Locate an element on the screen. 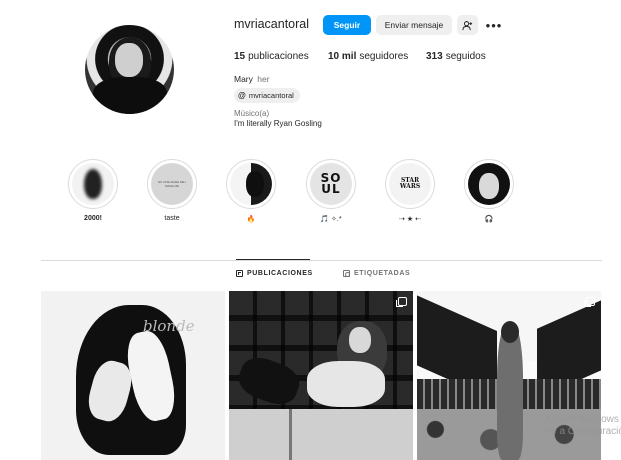 Image resolution: width=621 pixels, height=460 pixels. profile-username: mvriacantoral is located at coordinates (272, 24).